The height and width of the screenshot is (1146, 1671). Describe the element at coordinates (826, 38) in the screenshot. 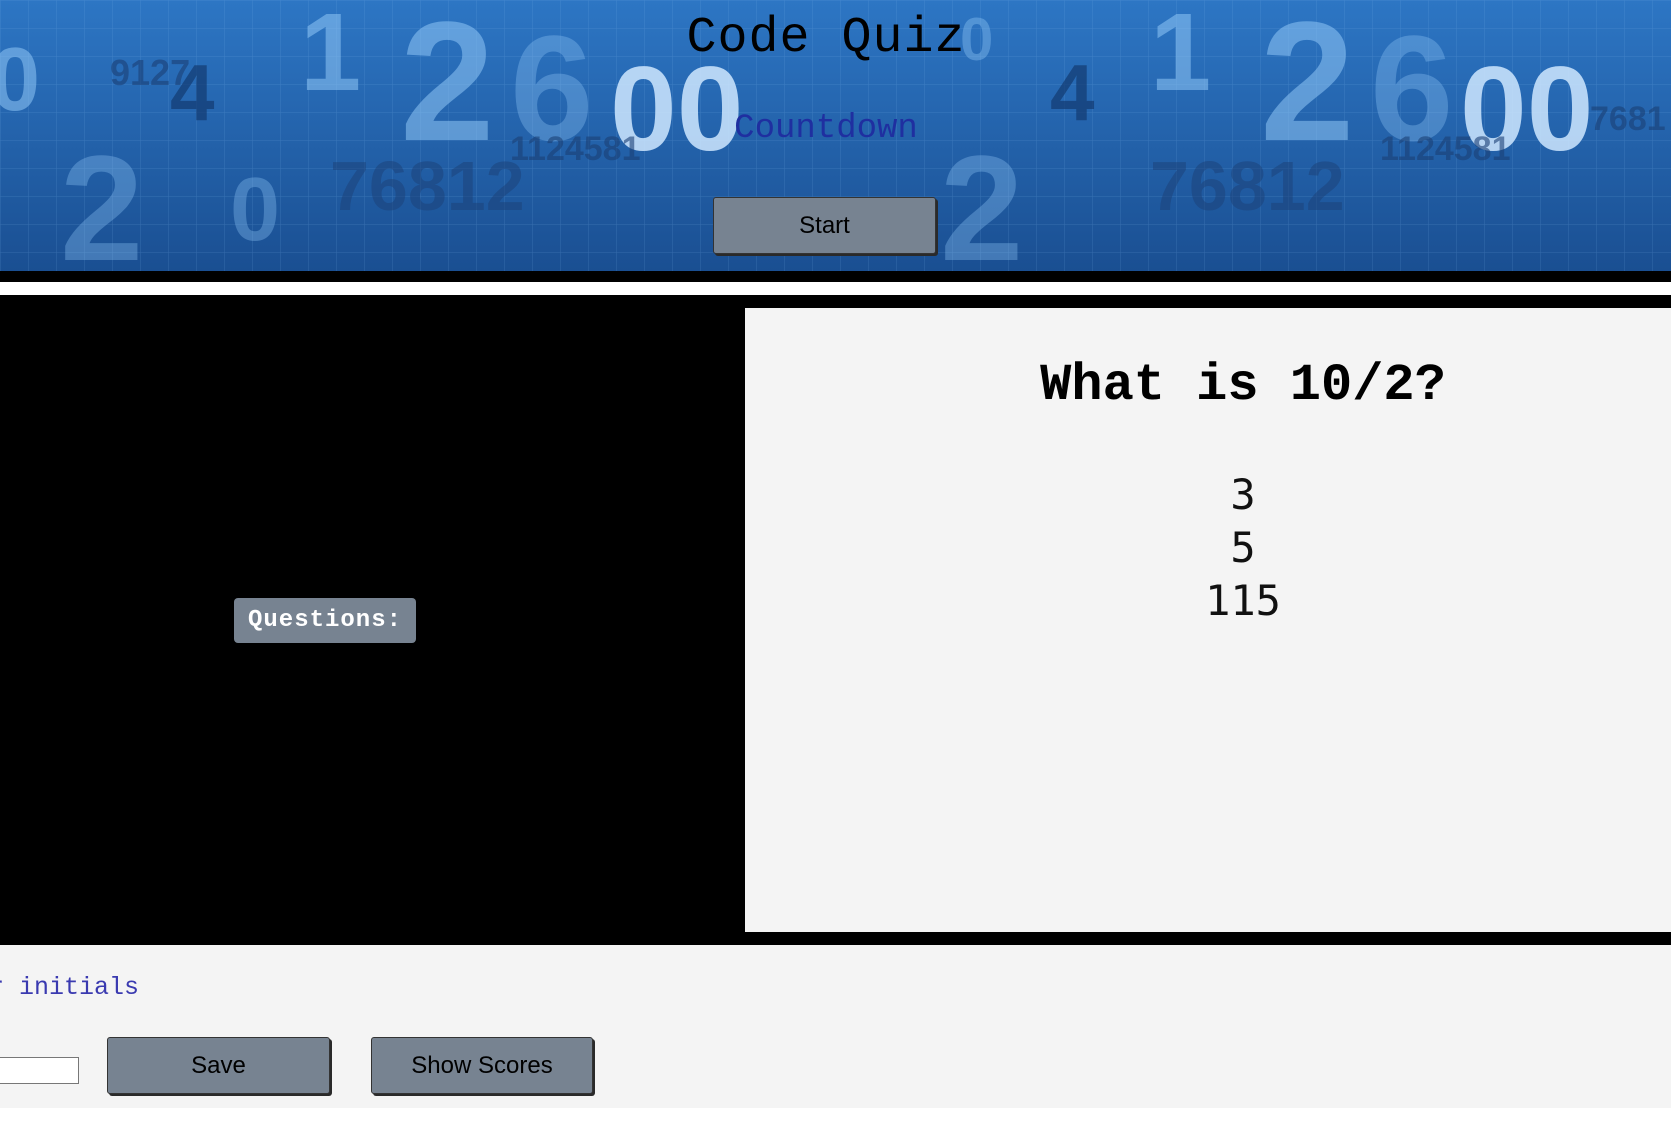

I see `page-title: Code Quiz` at that location.